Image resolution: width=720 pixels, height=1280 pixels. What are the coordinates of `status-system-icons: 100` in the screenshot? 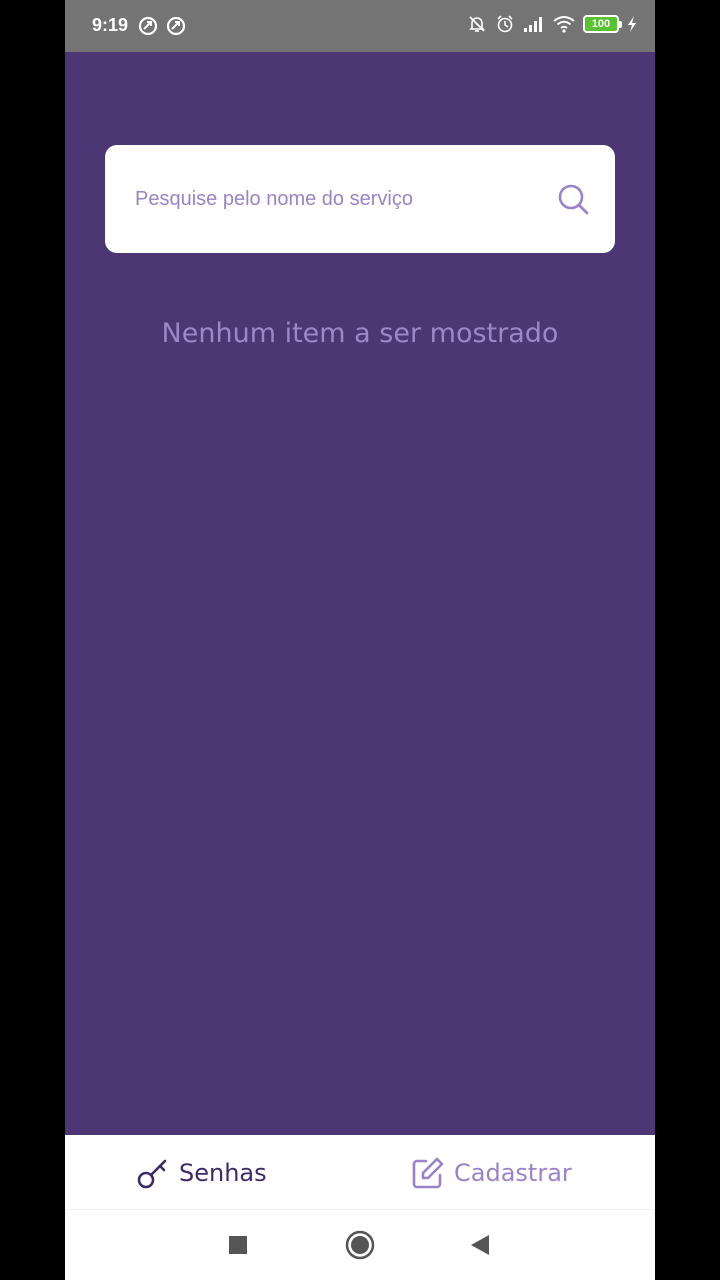 It's located at (552, 24).